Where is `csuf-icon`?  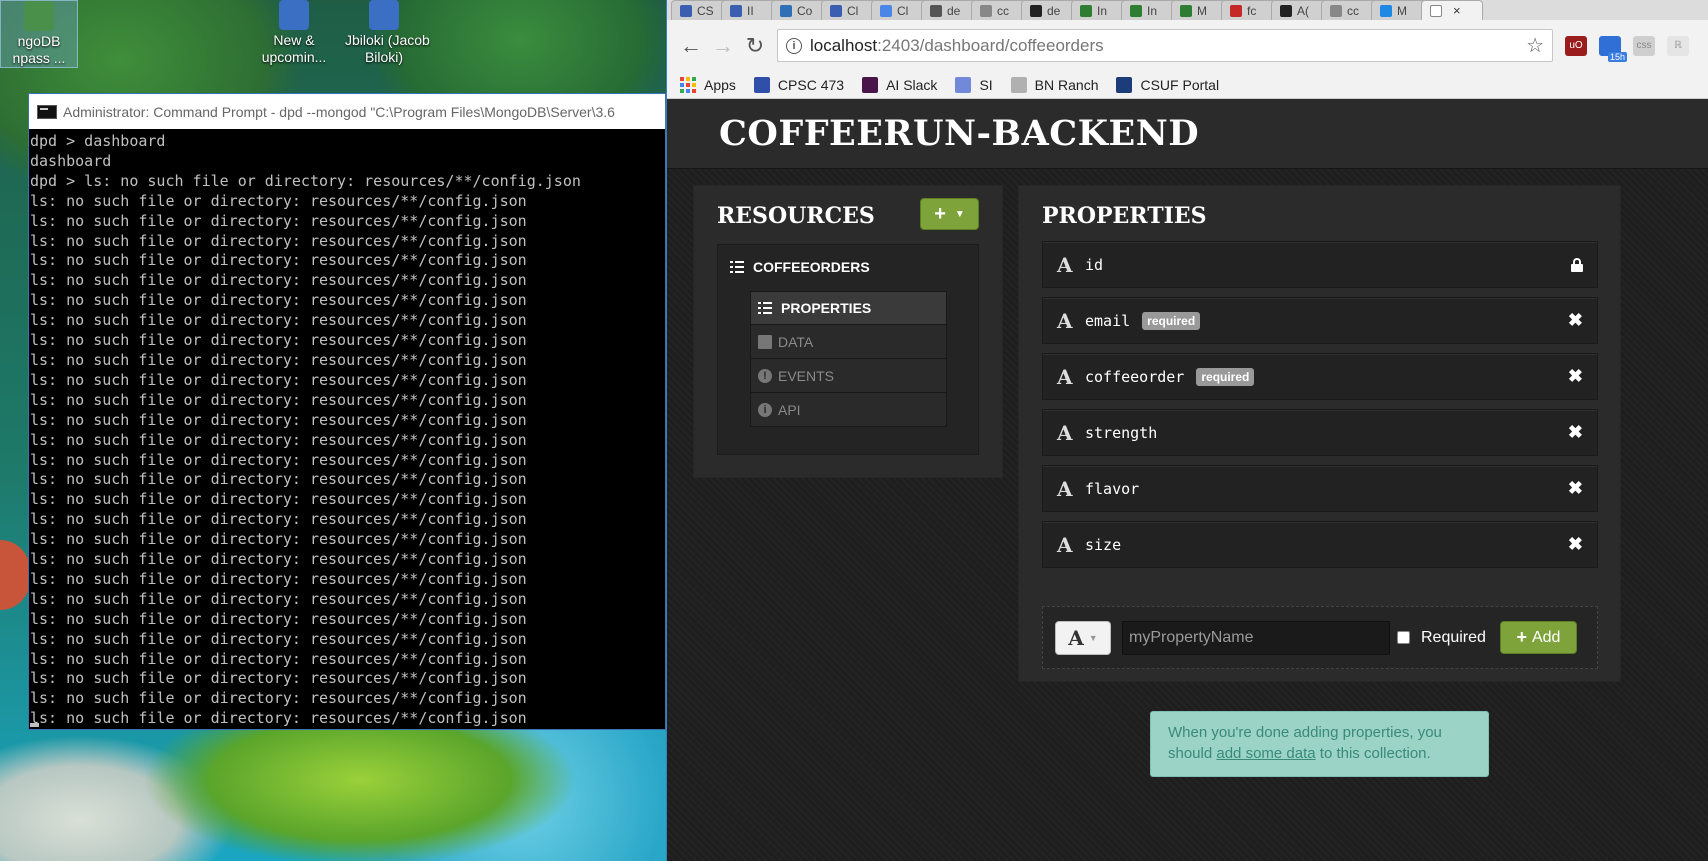 csuf-icon is located at coordinates (1124, 84).